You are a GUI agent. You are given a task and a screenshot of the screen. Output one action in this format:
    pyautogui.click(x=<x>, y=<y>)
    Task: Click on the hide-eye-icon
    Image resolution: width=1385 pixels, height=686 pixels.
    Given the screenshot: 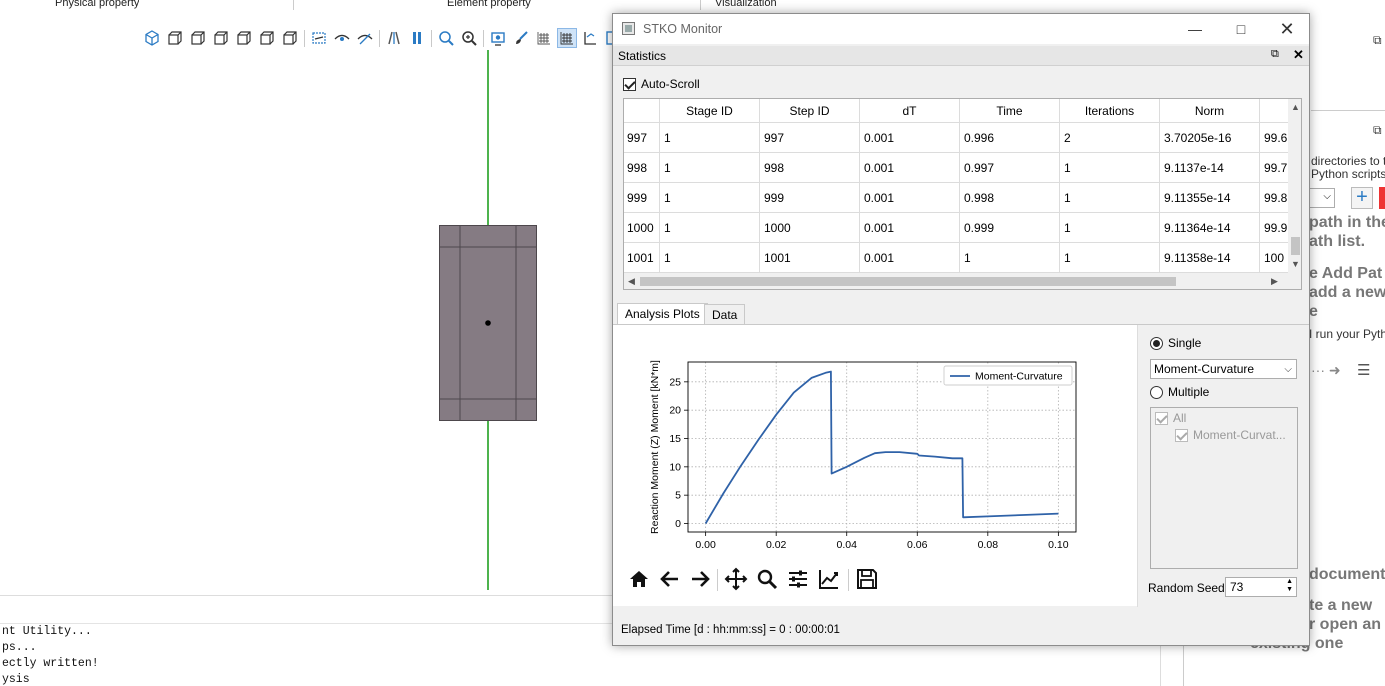 What is the action you would take?
    pyautogui.click(x=365, y=38)
    